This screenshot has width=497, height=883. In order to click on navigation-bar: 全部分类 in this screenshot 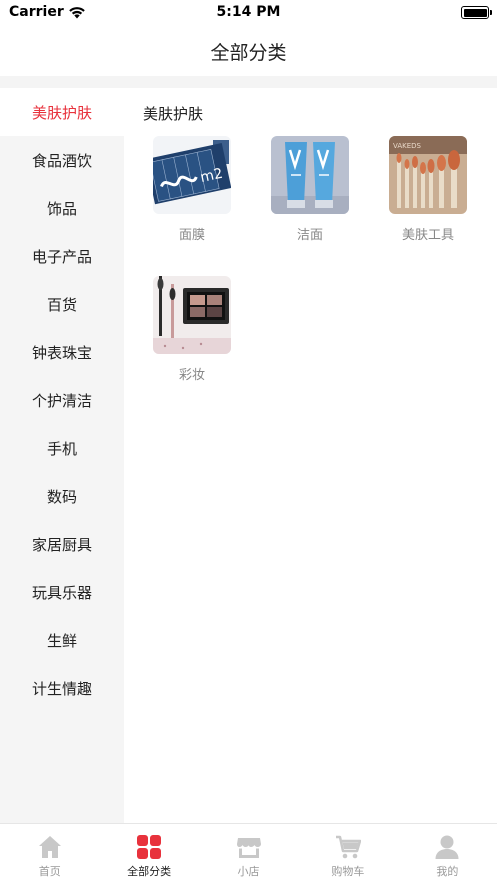, I will do `click(248, 51)`.